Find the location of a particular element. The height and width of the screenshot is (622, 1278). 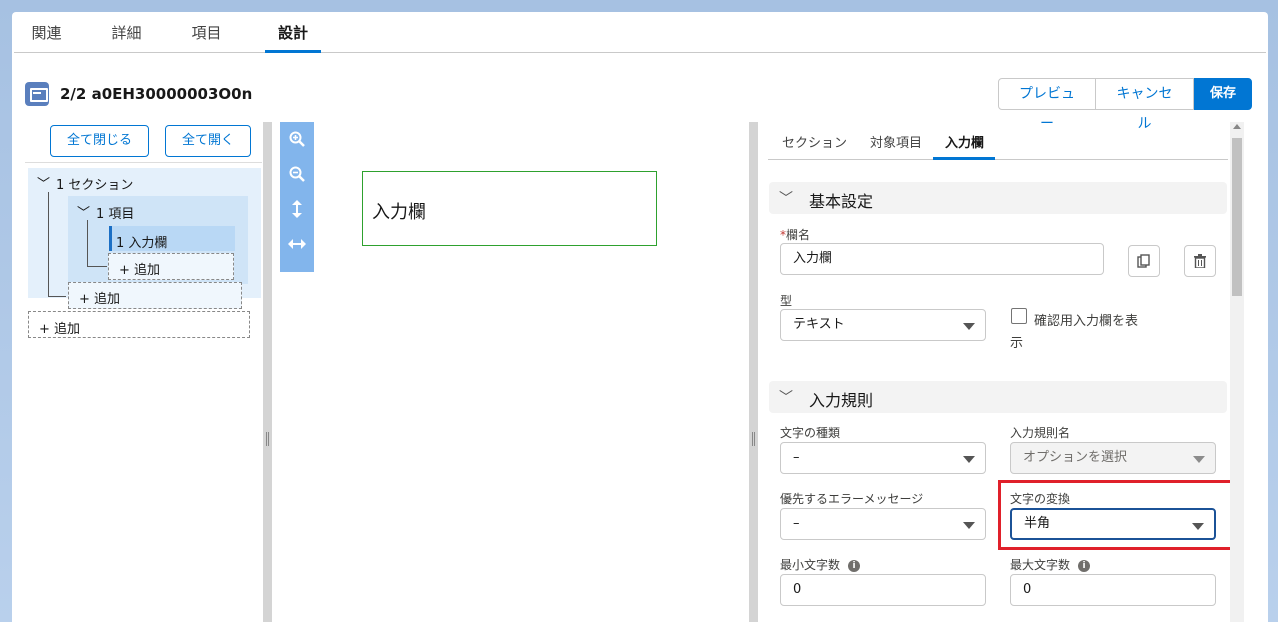

field-name-label: *欄名 is located at coordinates (795, 234).